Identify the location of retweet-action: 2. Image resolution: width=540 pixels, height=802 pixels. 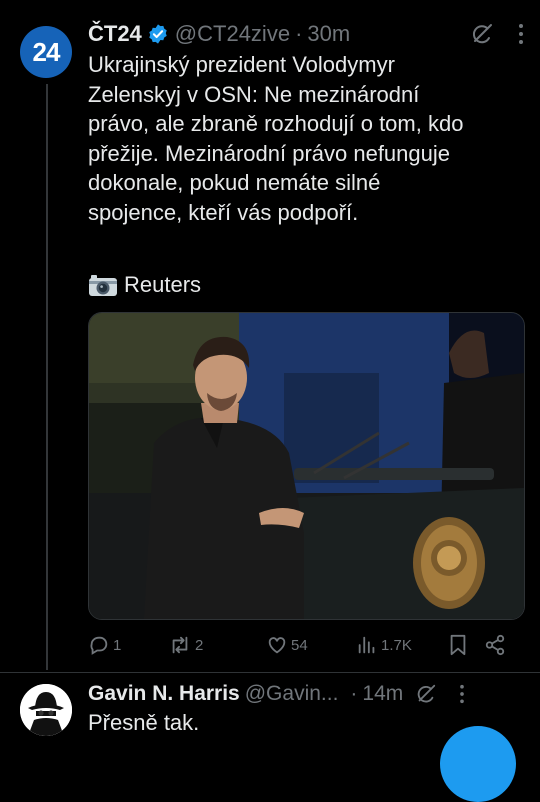
(217, 645).